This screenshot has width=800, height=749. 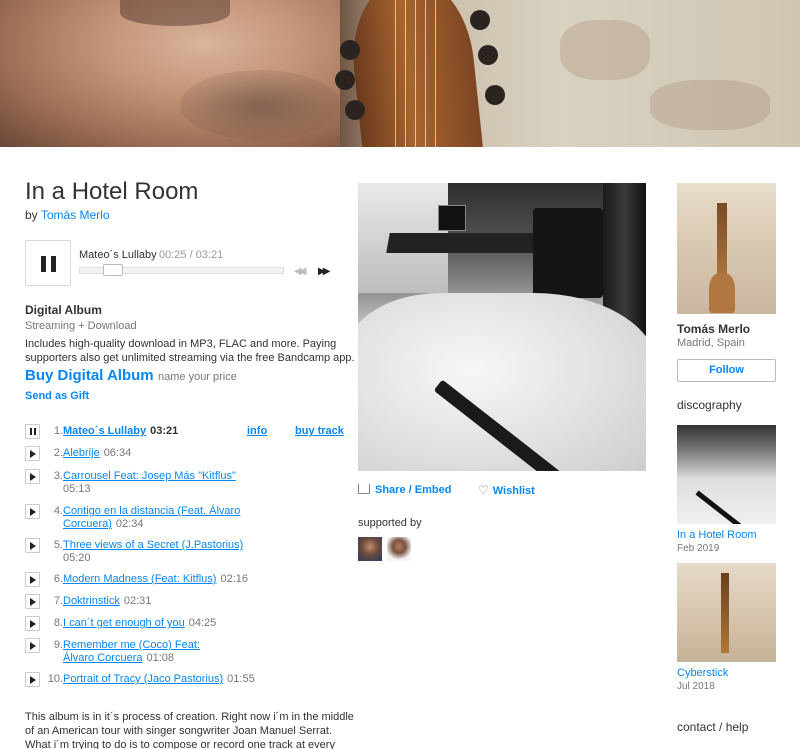 I want to click on share-label: Share / Embed, so click(x=413, y=490).